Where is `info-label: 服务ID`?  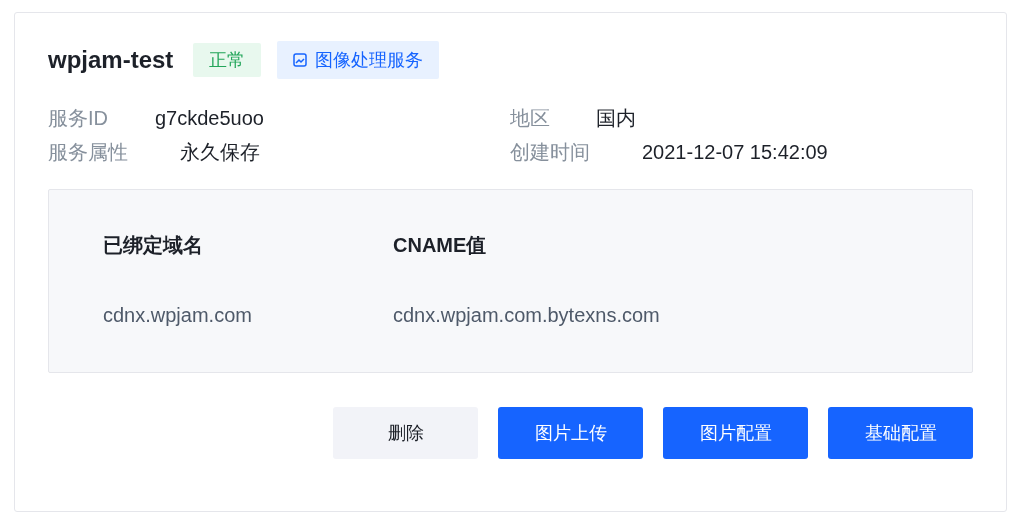
info-label: 服务ID is located at coordinates (78, 118).